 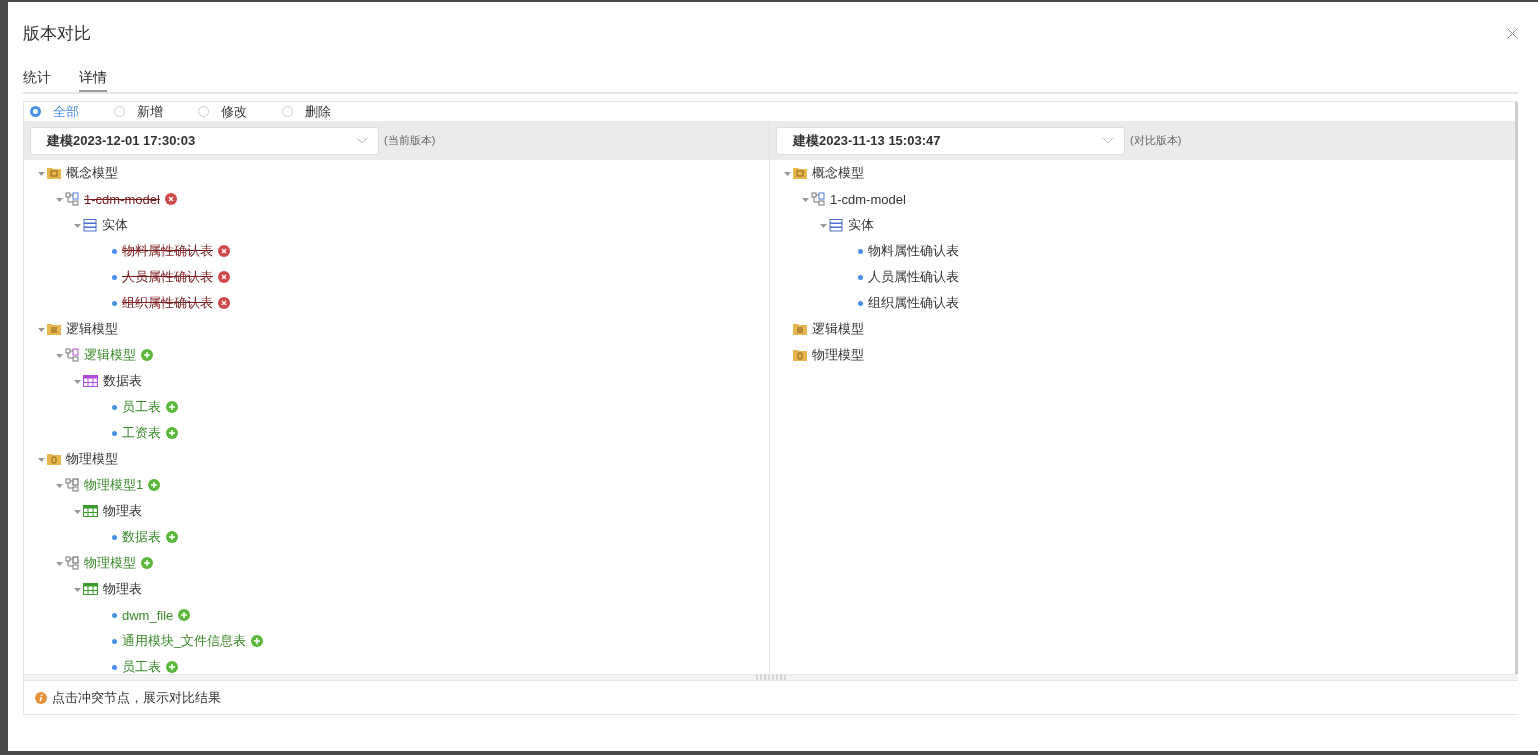 What do you see at coordinates (410, 140) in the screenshot?
I see `version-note: (当前版本)` at bounding box center [410, 140].